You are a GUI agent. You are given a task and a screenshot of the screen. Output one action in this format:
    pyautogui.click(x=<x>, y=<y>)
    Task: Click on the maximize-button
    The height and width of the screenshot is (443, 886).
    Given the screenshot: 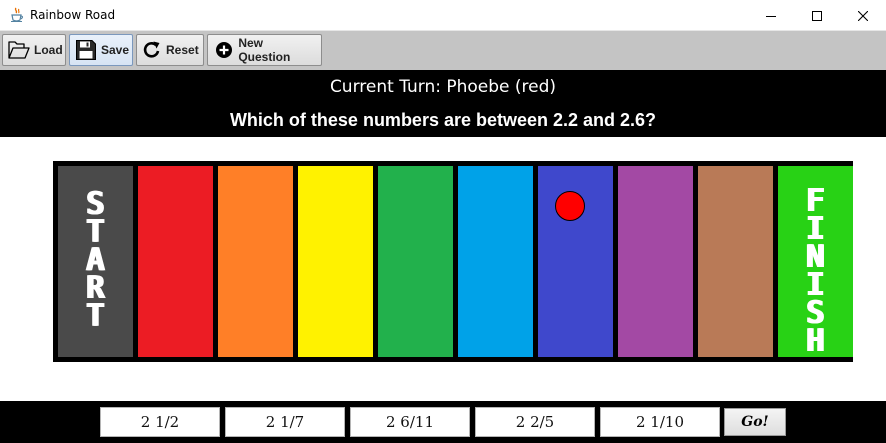 What is the action you would take?
    pyautogui.click(x=817, y=15)
    